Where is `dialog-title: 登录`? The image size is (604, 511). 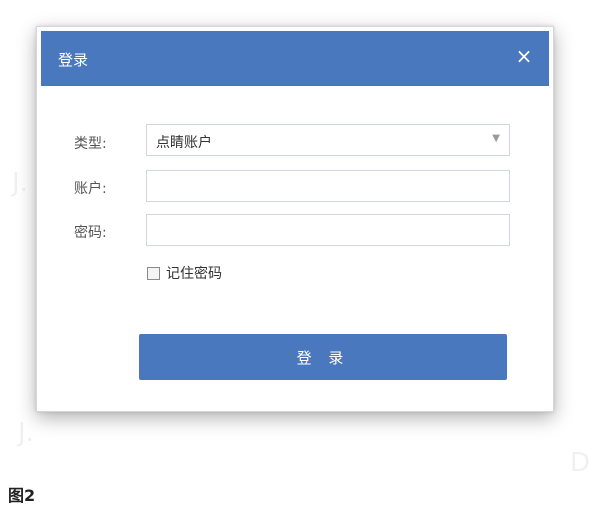
dialog-title: 登录 is located at coordinates (73, 60).